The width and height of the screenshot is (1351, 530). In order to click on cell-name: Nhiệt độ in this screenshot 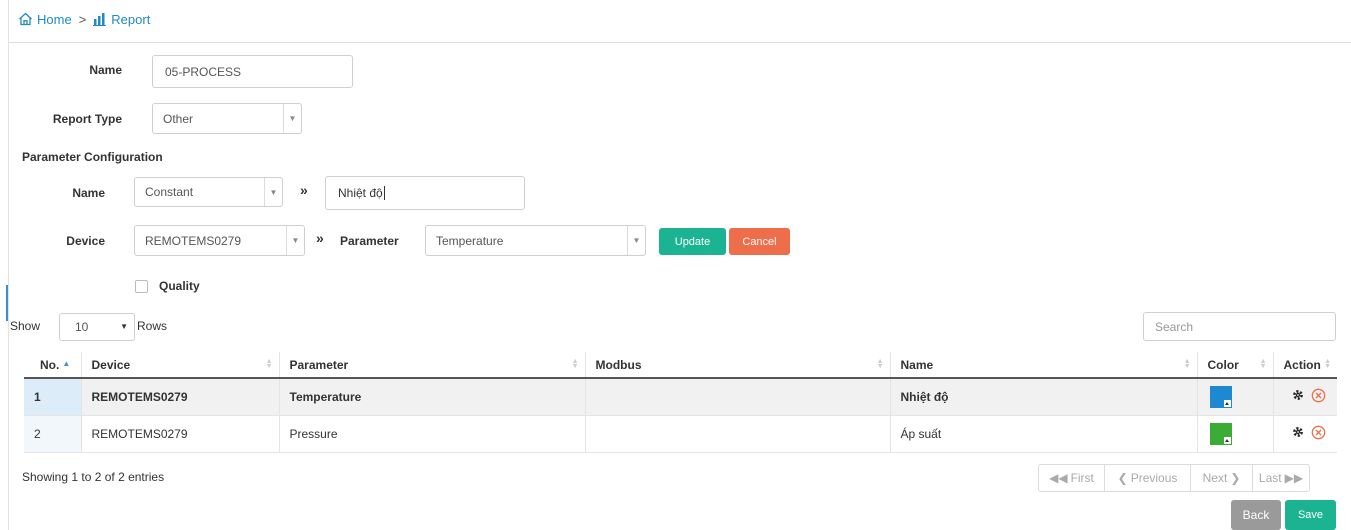, I will do `click(1043, 397)`.